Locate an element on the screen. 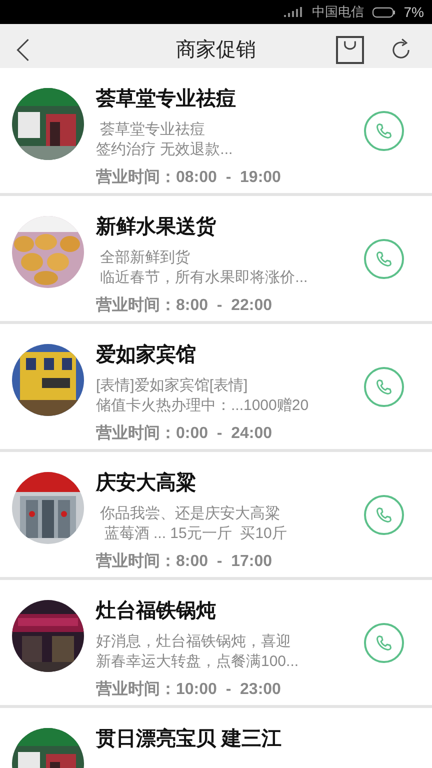  back-icon is located at coordinates (23, 50).